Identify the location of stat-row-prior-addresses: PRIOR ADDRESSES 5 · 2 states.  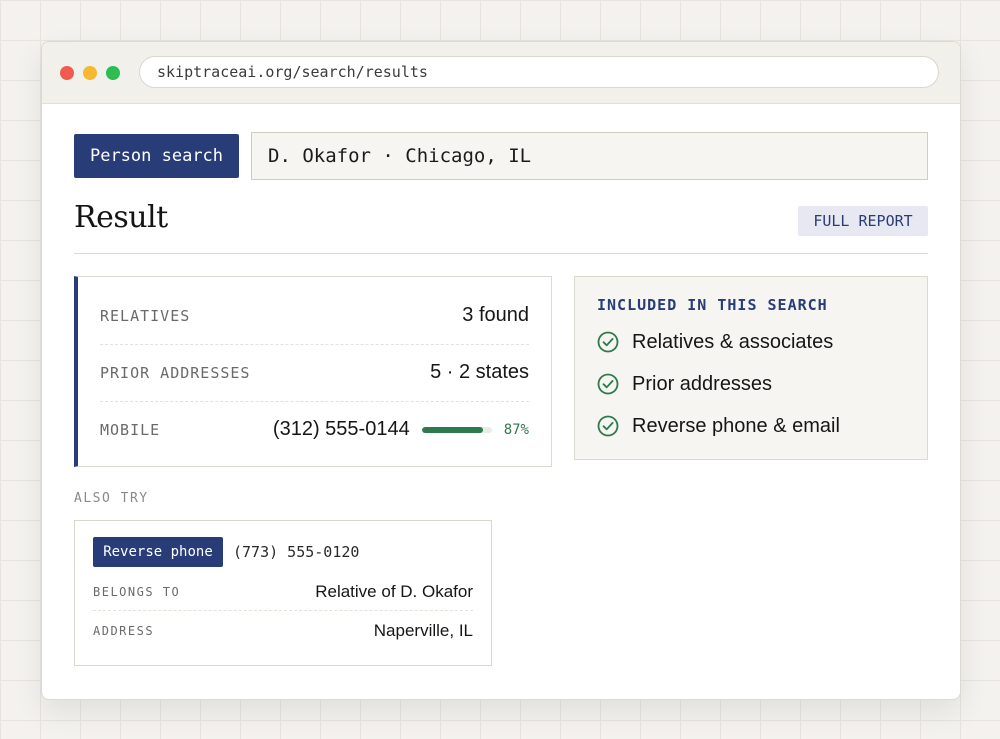
(314, 373).